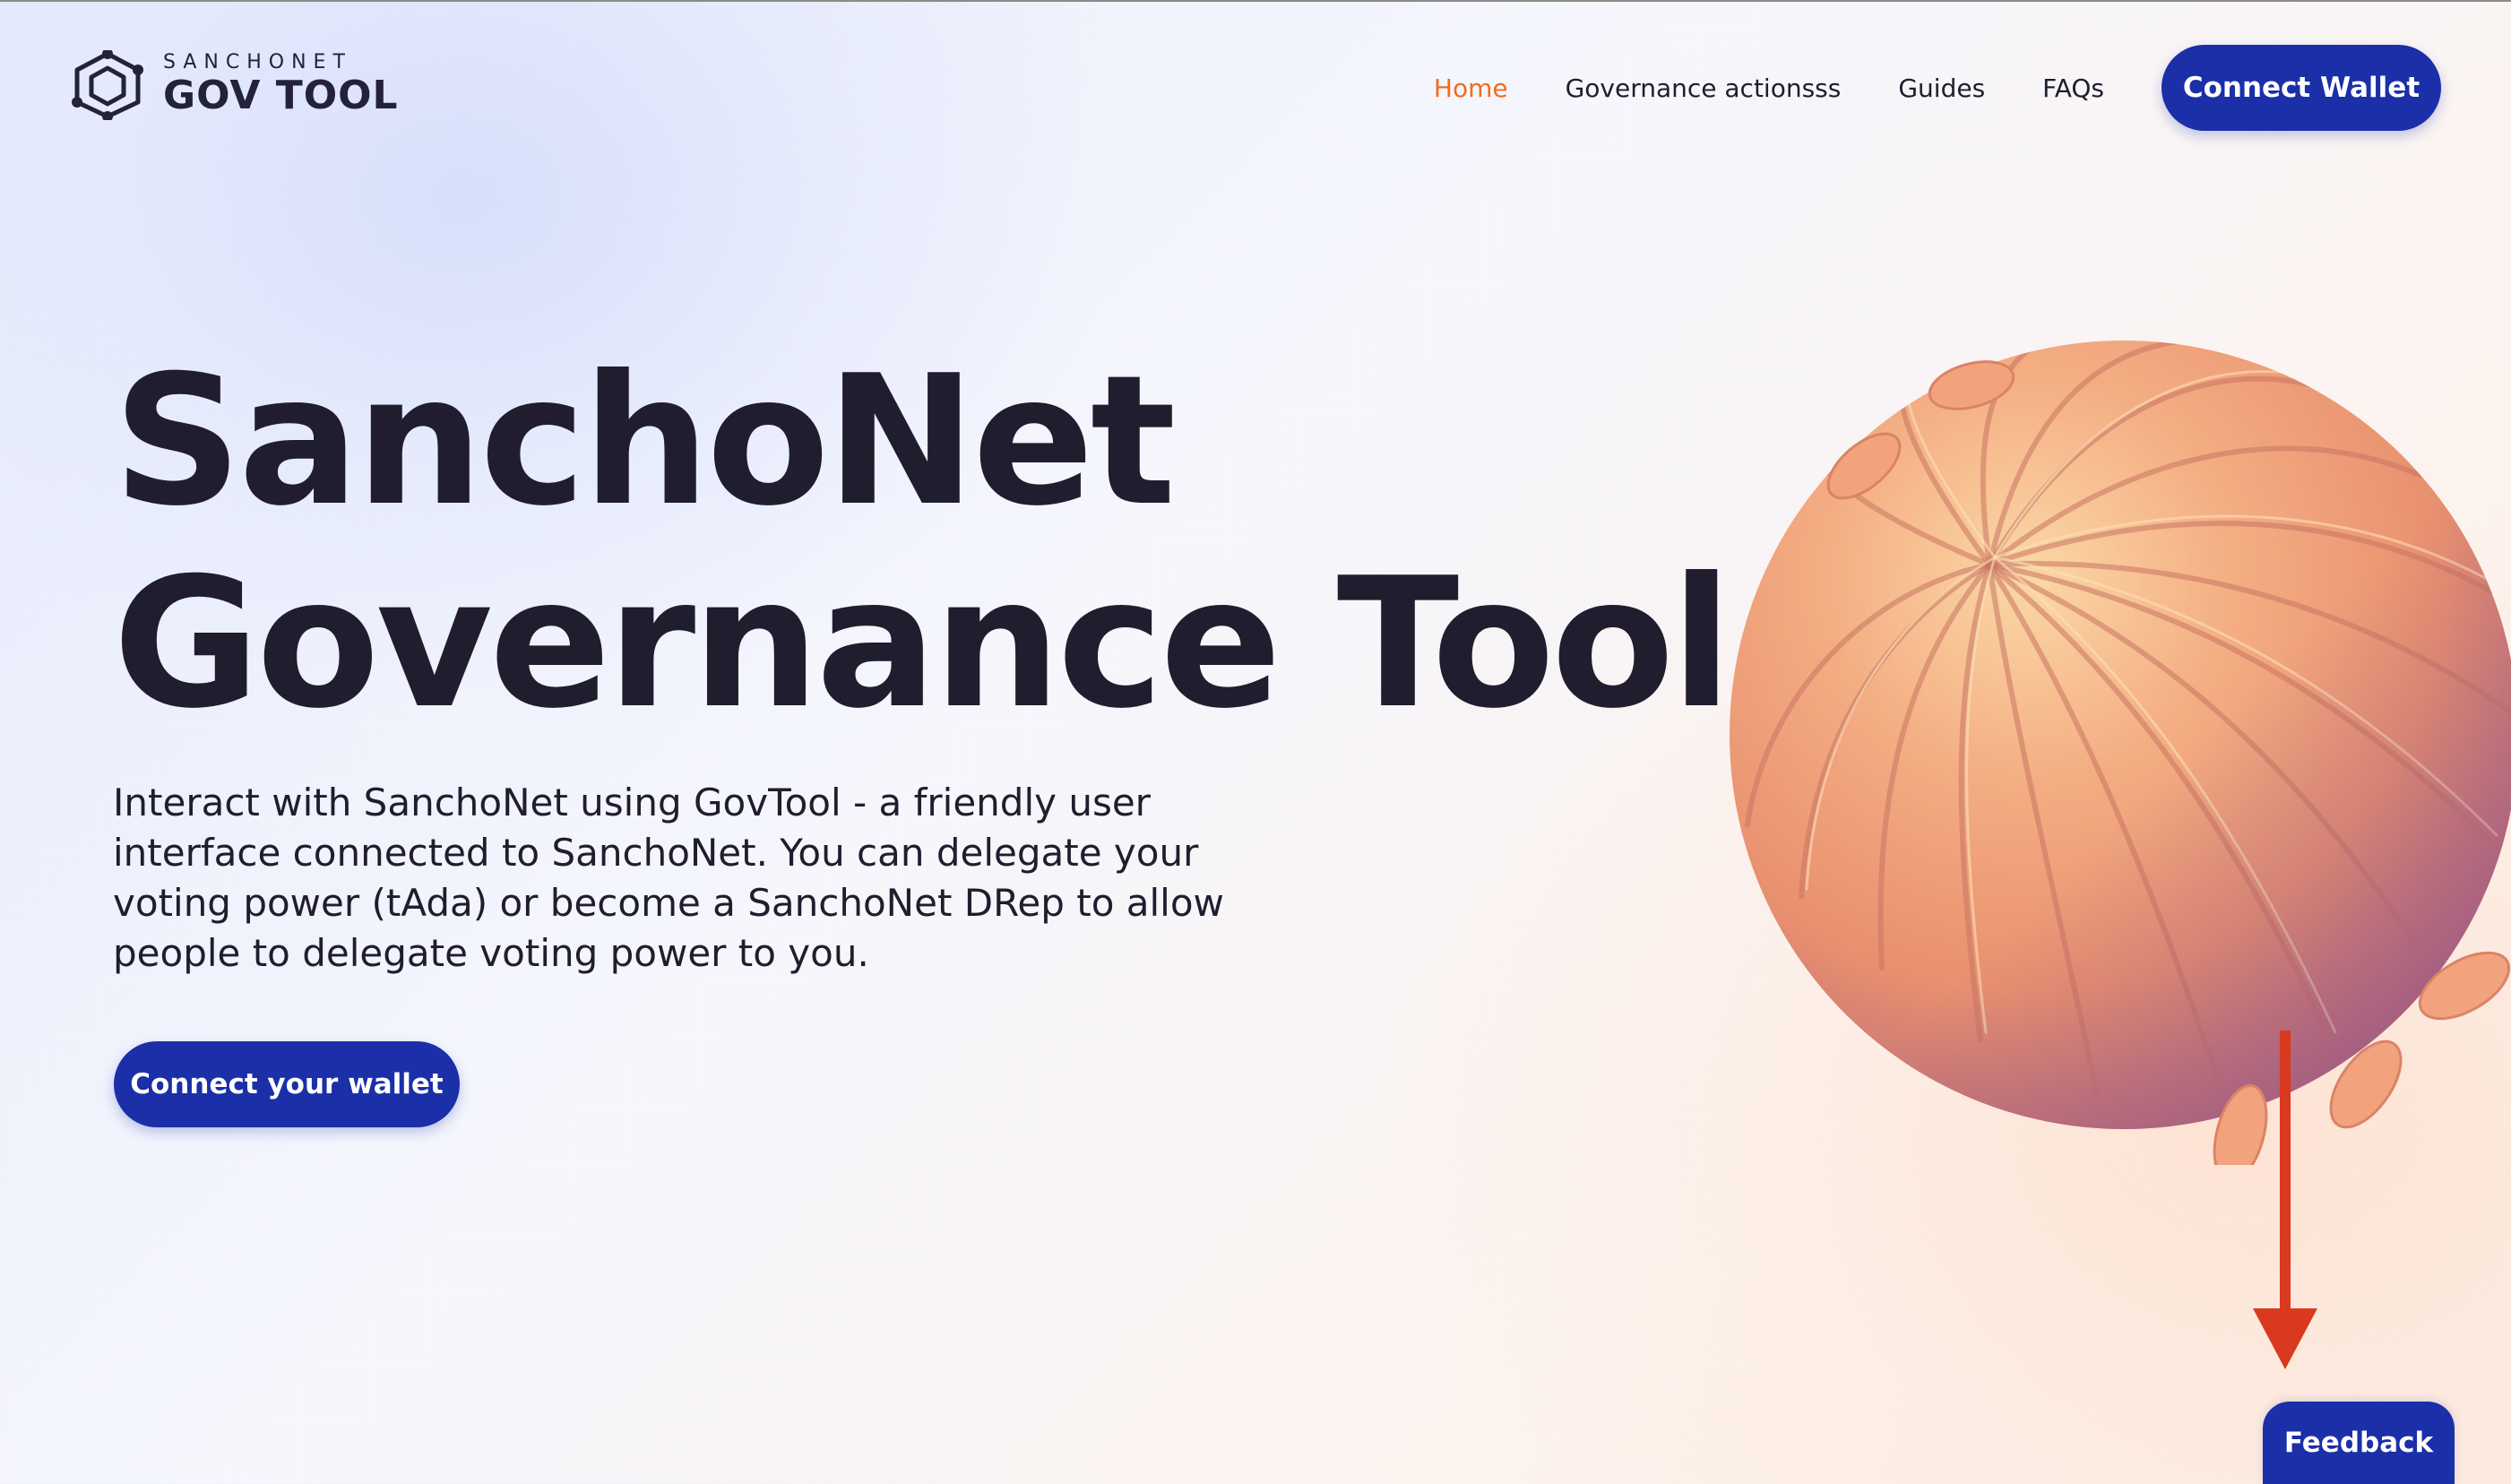 This screenshot has width=2511, height=1484. Describe the element at coordinates (1704, 88) in the screenshot. I see `nav-governance-actions: Governance actionsss` at that location.